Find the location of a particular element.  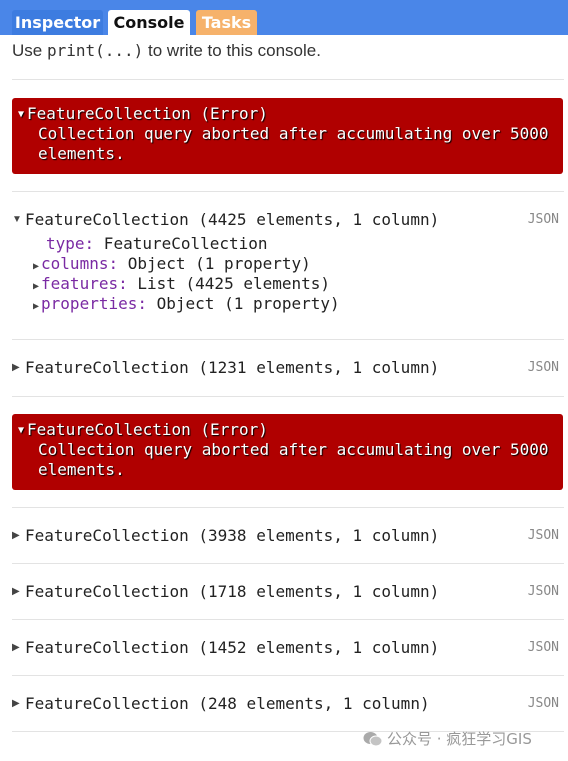

hint-code: print(...) is located at coordinates (95, 50).